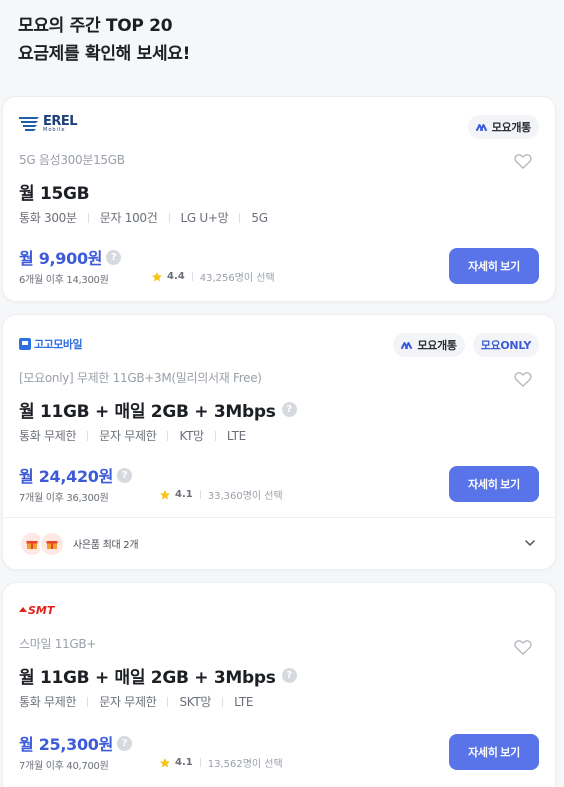 This screenshot has height=787, width=564. Describe the element at coordinates (140, 378) in the screenshot. I see `plan-subtitle: [모요only] 무제한 11GB+3M(밀리의서재 Free)` at that location.